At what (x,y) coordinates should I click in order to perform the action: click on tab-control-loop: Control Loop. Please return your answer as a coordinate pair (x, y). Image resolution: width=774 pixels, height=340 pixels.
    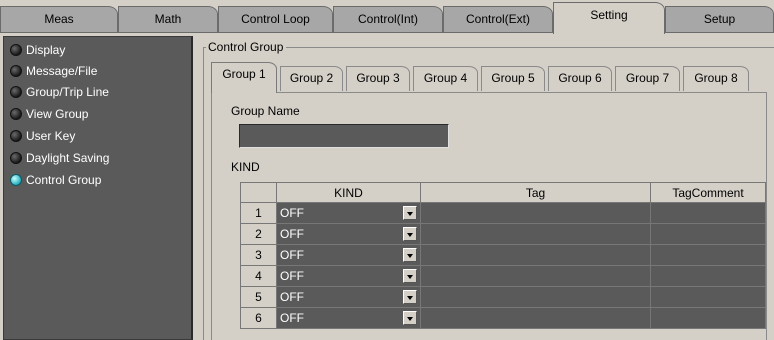
    Looking at the image, I should click on (275, 19).